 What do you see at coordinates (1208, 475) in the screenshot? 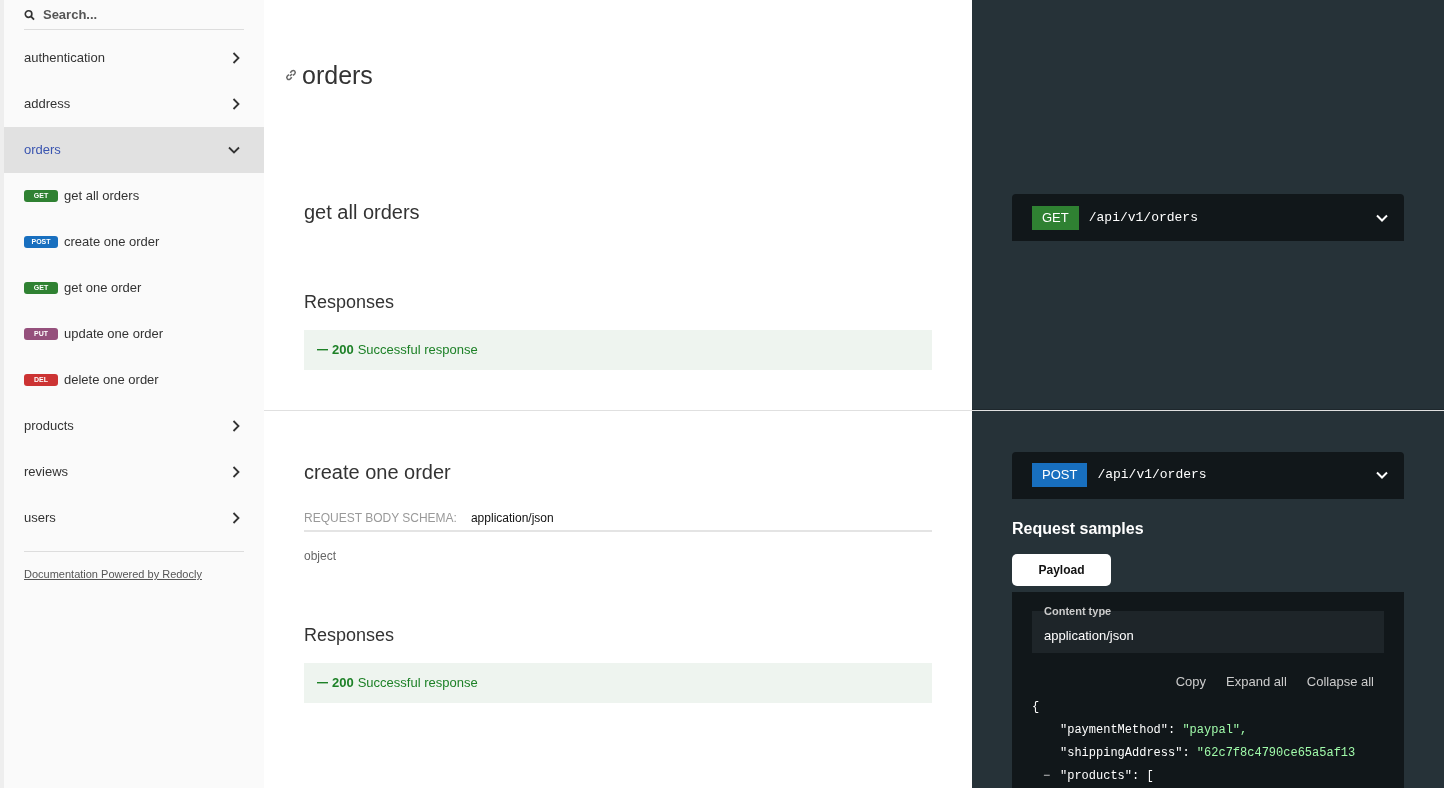
I see `endpoint-bar: POST /api/v1/orders` at bounding box center [1208, 475].